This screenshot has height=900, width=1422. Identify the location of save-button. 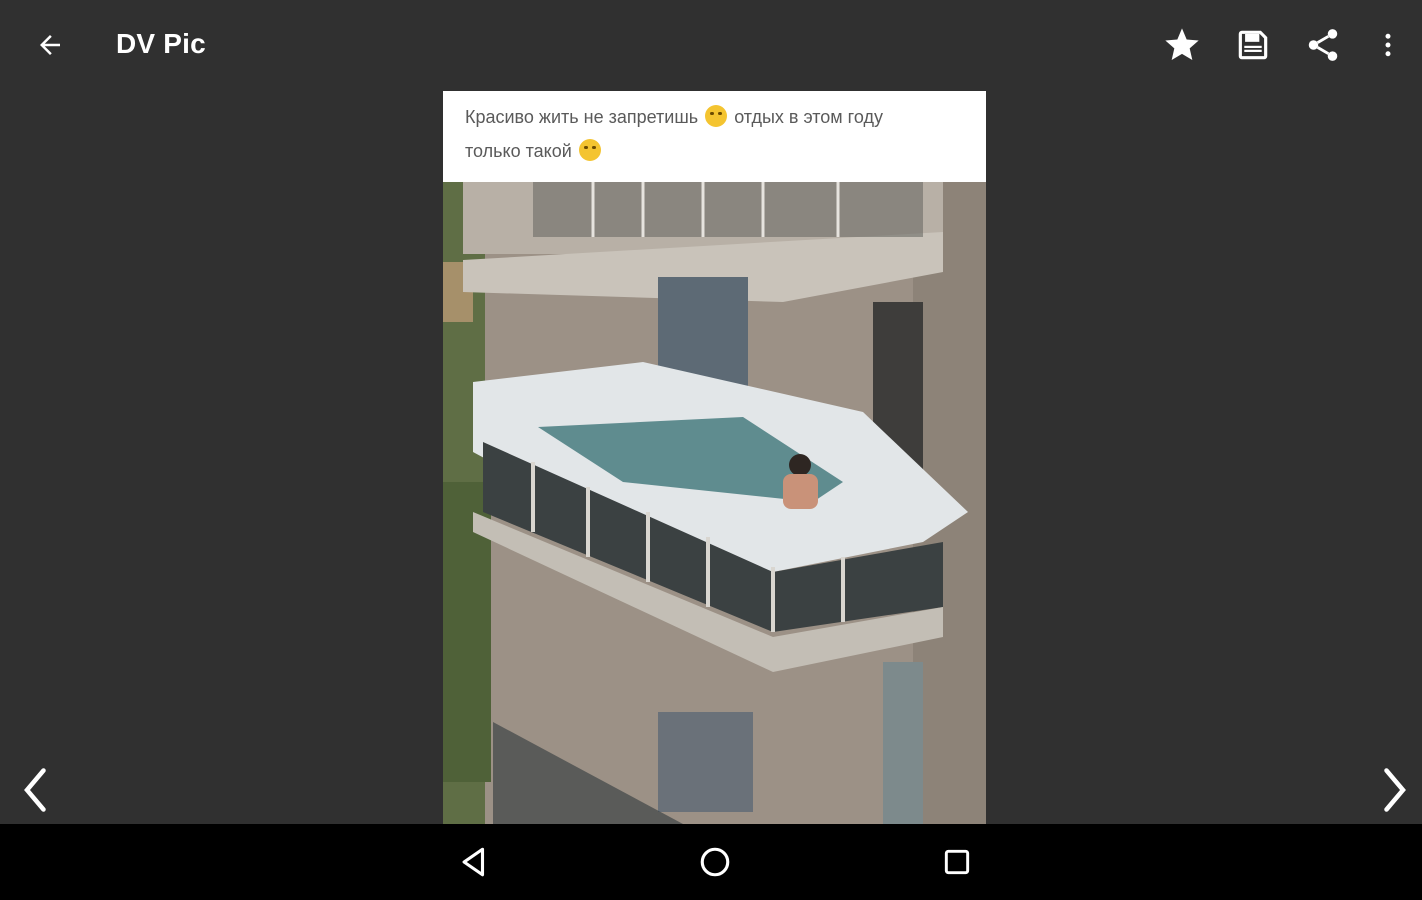
(1253, 45).